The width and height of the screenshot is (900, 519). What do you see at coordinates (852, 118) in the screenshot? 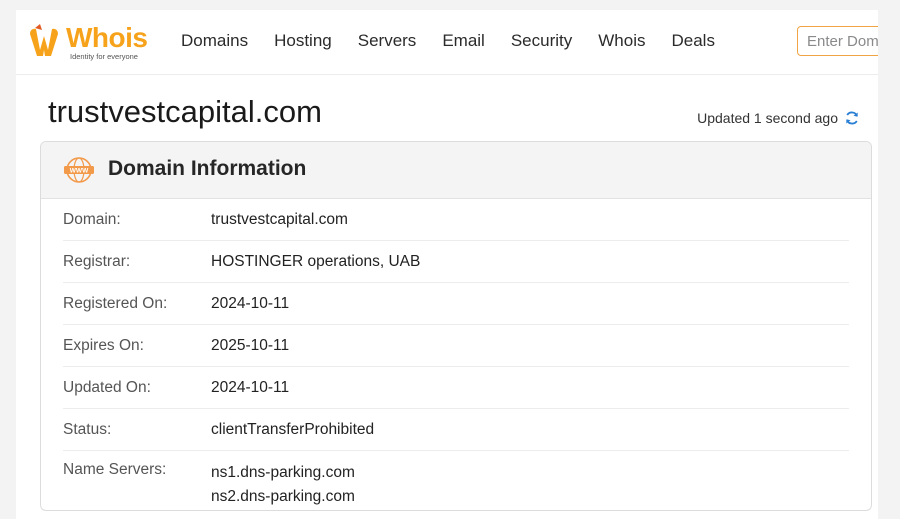
I see `refresh-icon` at bounding box center [852, 118].